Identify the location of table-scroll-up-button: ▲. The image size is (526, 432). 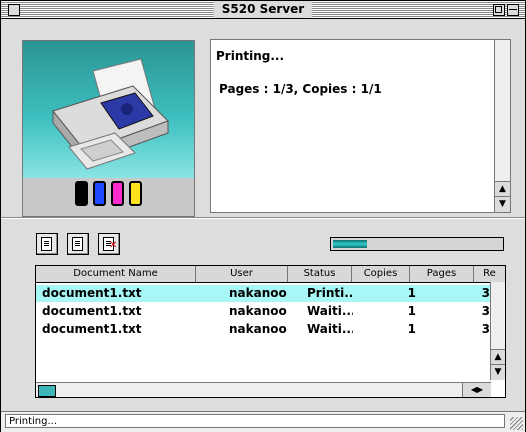
(498, 357).